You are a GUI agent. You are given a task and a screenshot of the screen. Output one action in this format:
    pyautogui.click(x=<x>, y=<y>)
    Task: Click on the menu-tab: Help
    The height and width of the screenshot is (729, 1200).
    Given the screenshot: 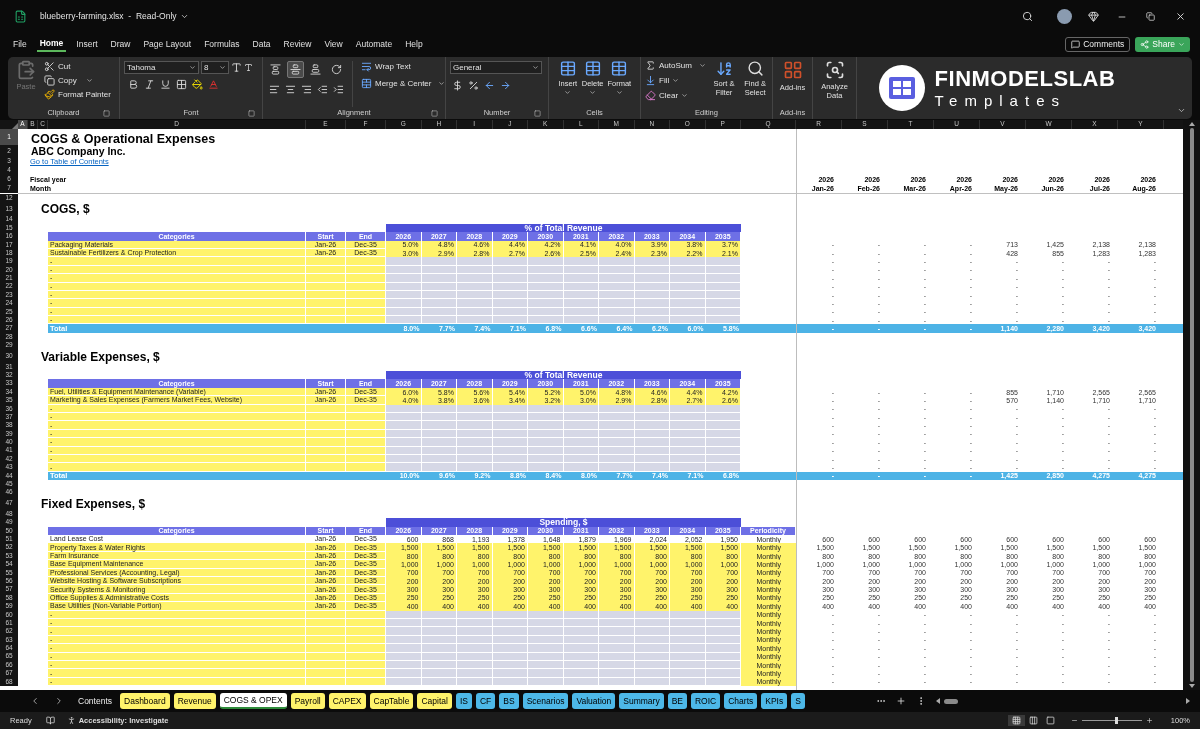 What is the action you would take?
    pyautogui.click(x=414, y=44)
    